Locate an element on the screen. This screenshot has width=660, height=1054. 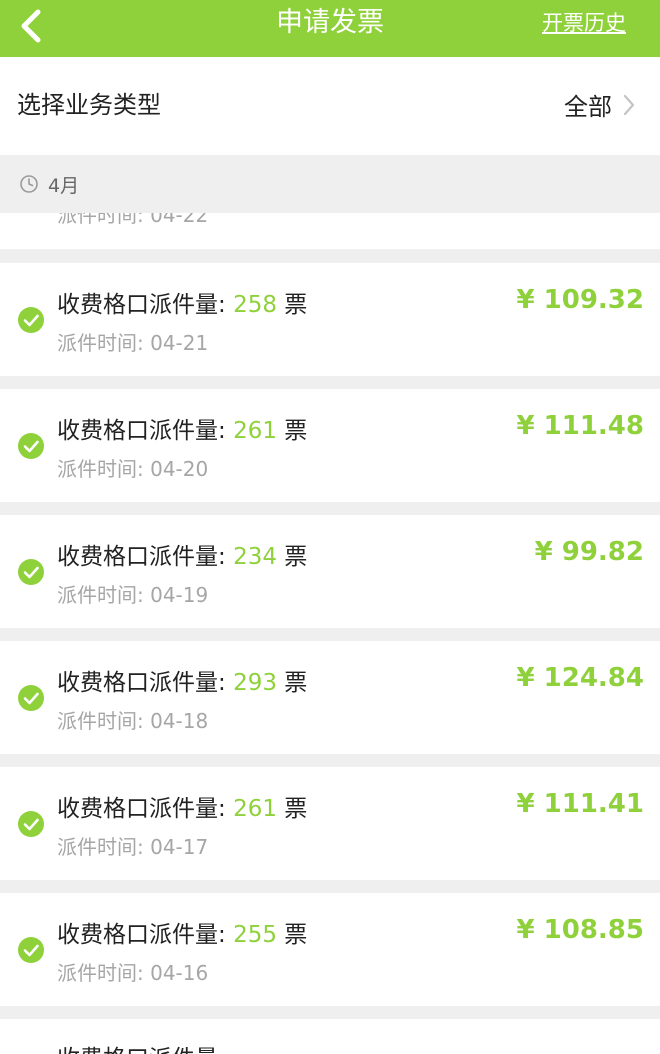
record-amount: ¥ 111.48 is located at coordinates (580, 426).